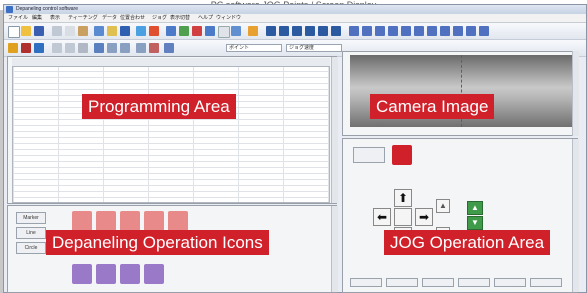 Image resolution: width=587 pixels, height=293 pixels. What do you see at coordinates (197, 31) in the screenshot?
I see `cut-icon` at bounding box center [197, 31].